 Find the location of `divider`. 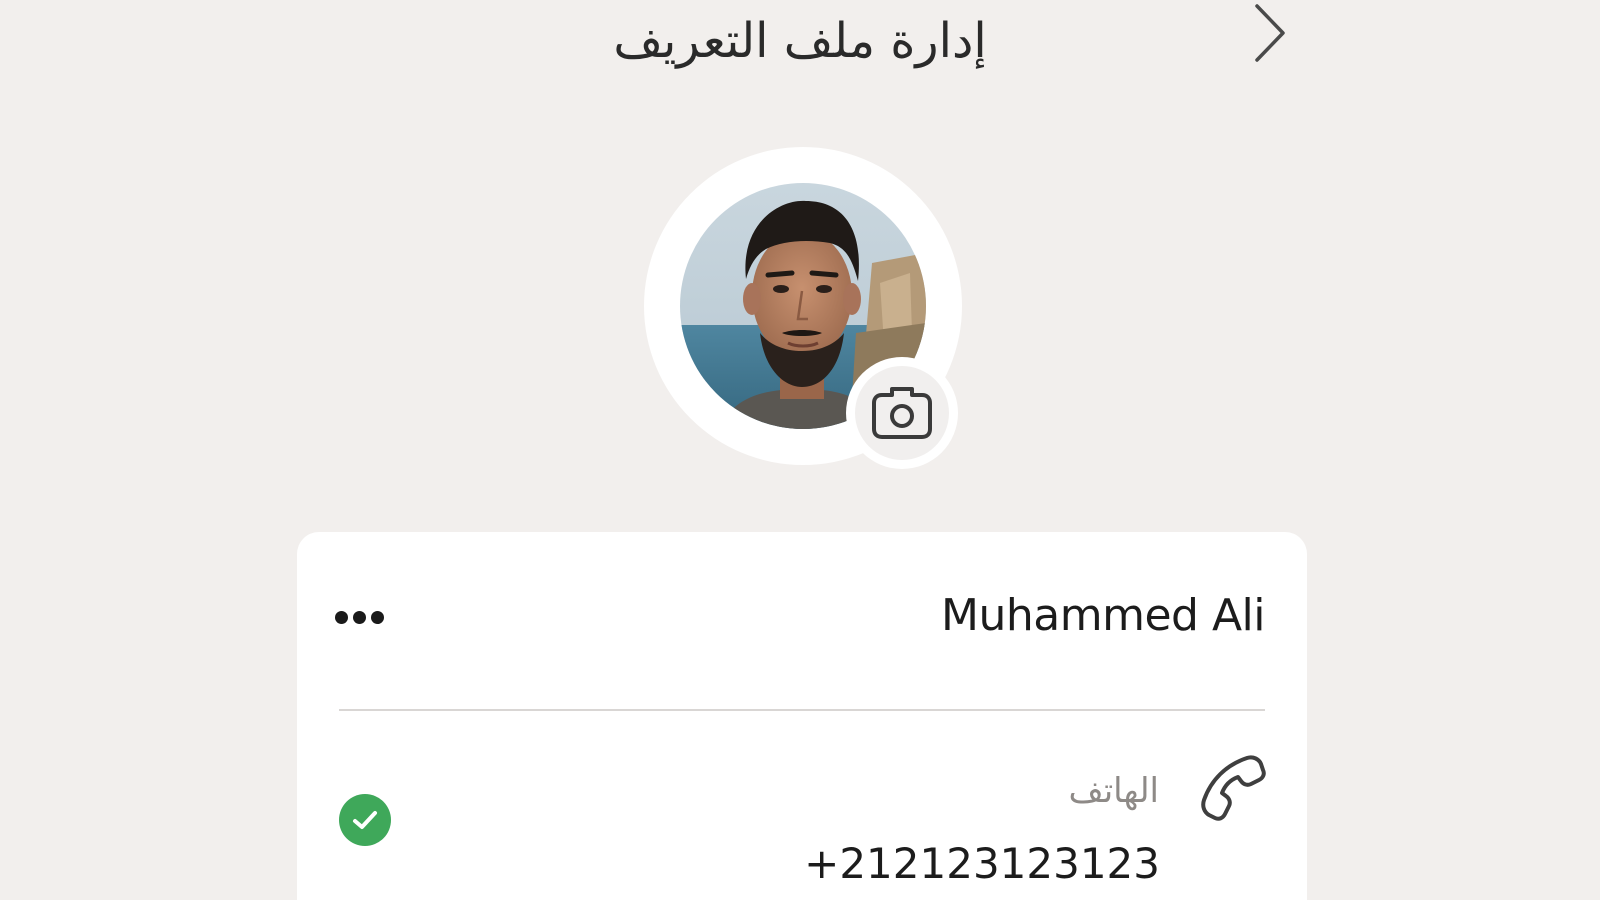

divider is located at coordinates (802, 710).